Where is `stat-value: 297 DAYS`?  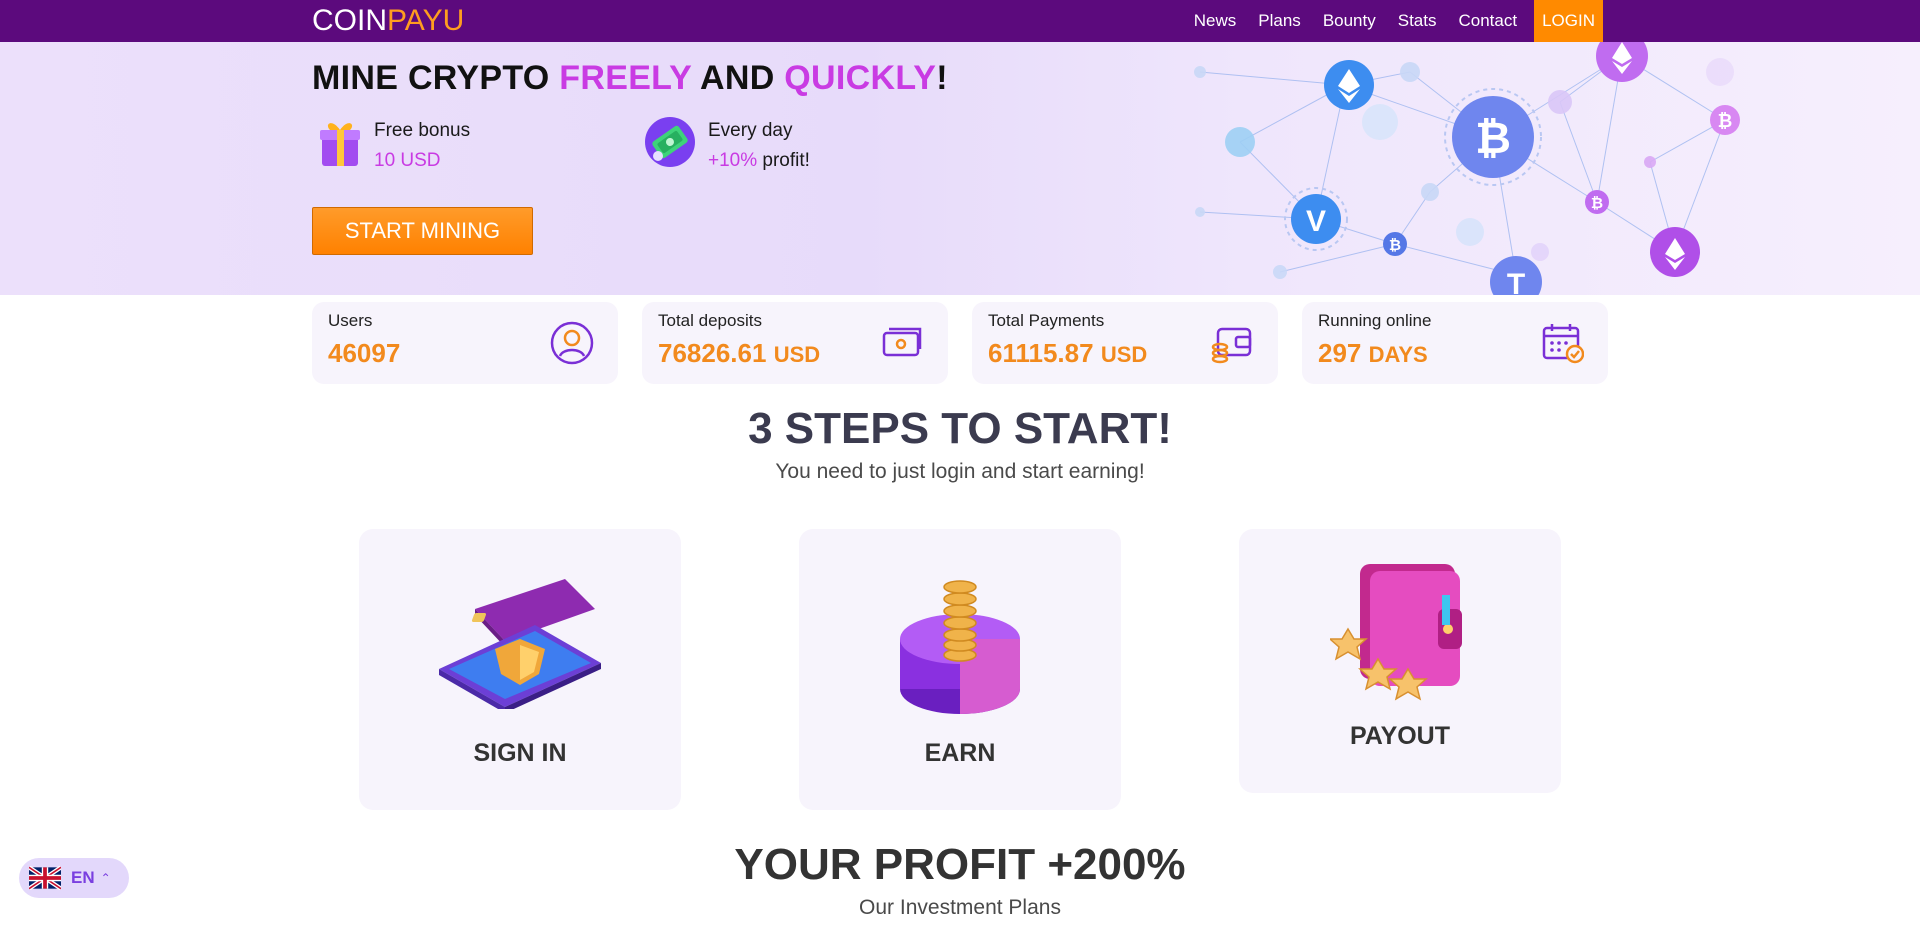
stat-value: 297 DAYS is located at coordinates (1373, 353).